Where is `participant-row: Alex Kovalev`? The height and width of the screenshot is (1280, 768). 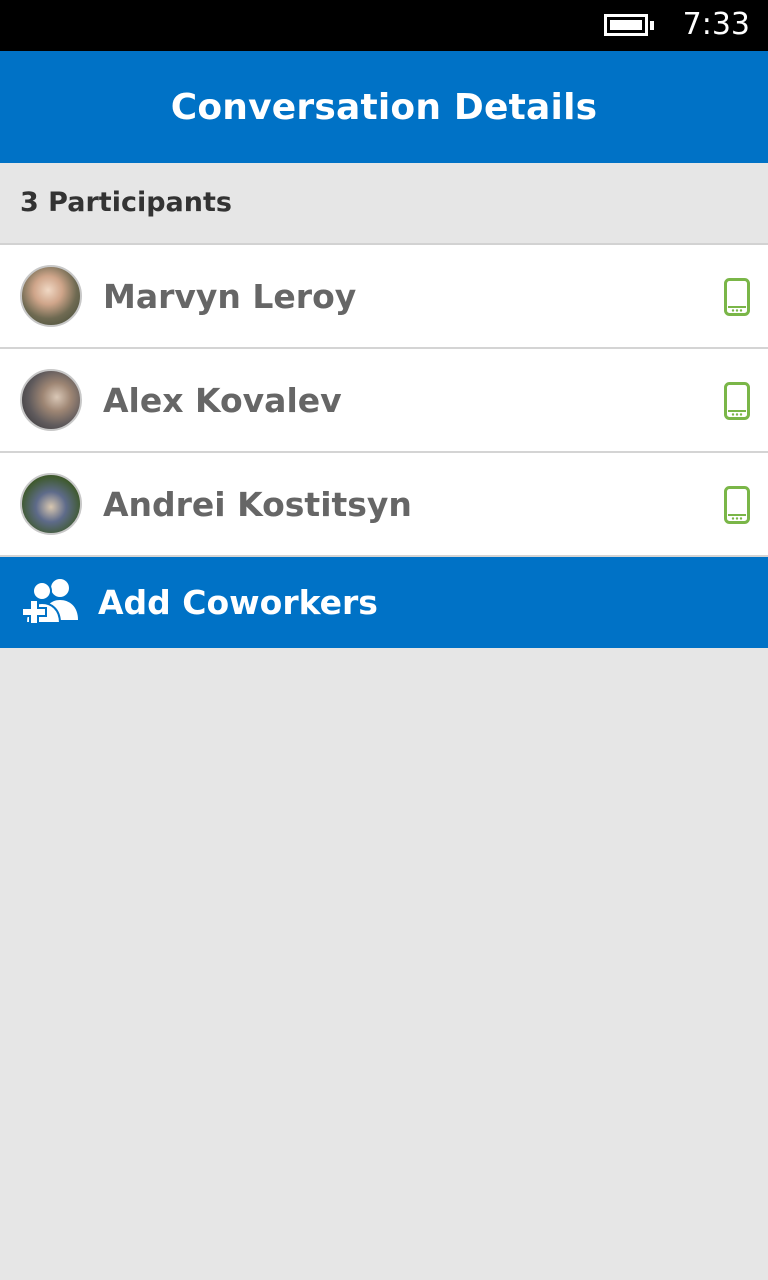 participant-row: Alex Kovalev is located at coordinates (384, 401).